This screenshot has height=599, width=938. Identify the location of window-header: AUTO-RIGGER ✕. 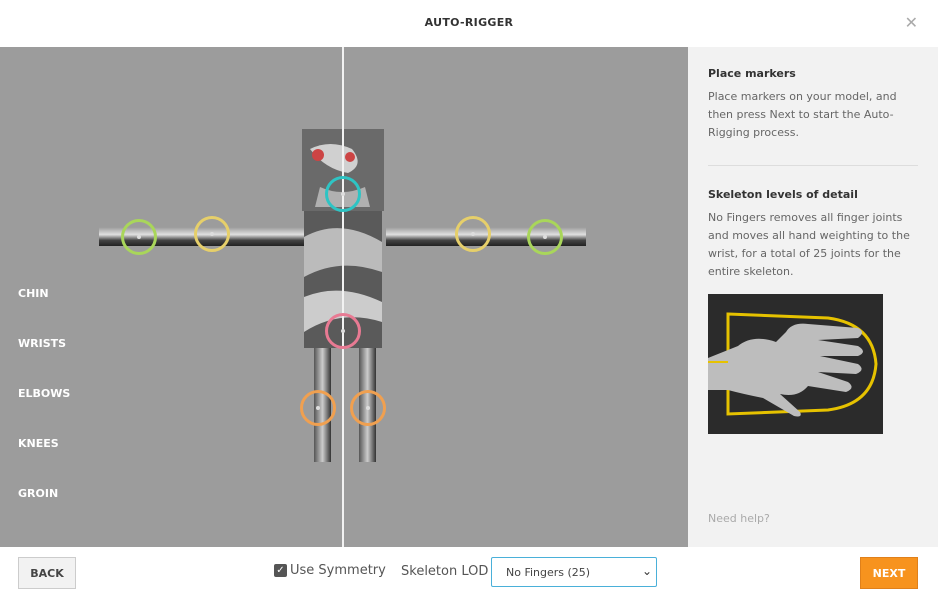
(469, 23).